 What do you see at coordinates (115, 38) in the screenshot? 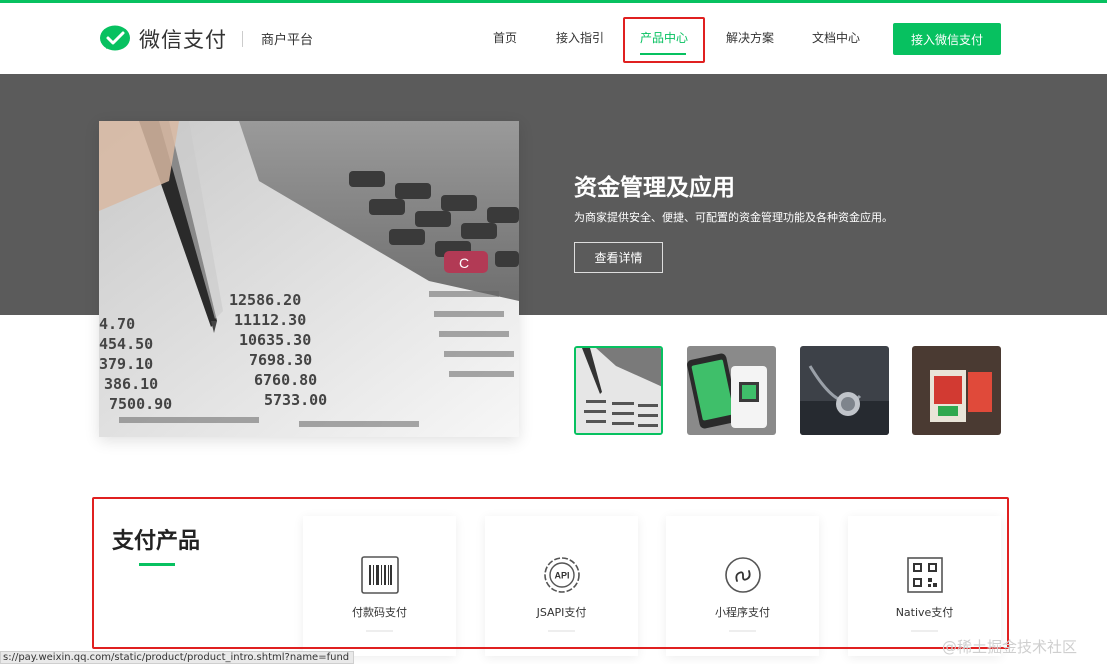
I see `wechat-pay-icon` at bounding box center [115, 38].